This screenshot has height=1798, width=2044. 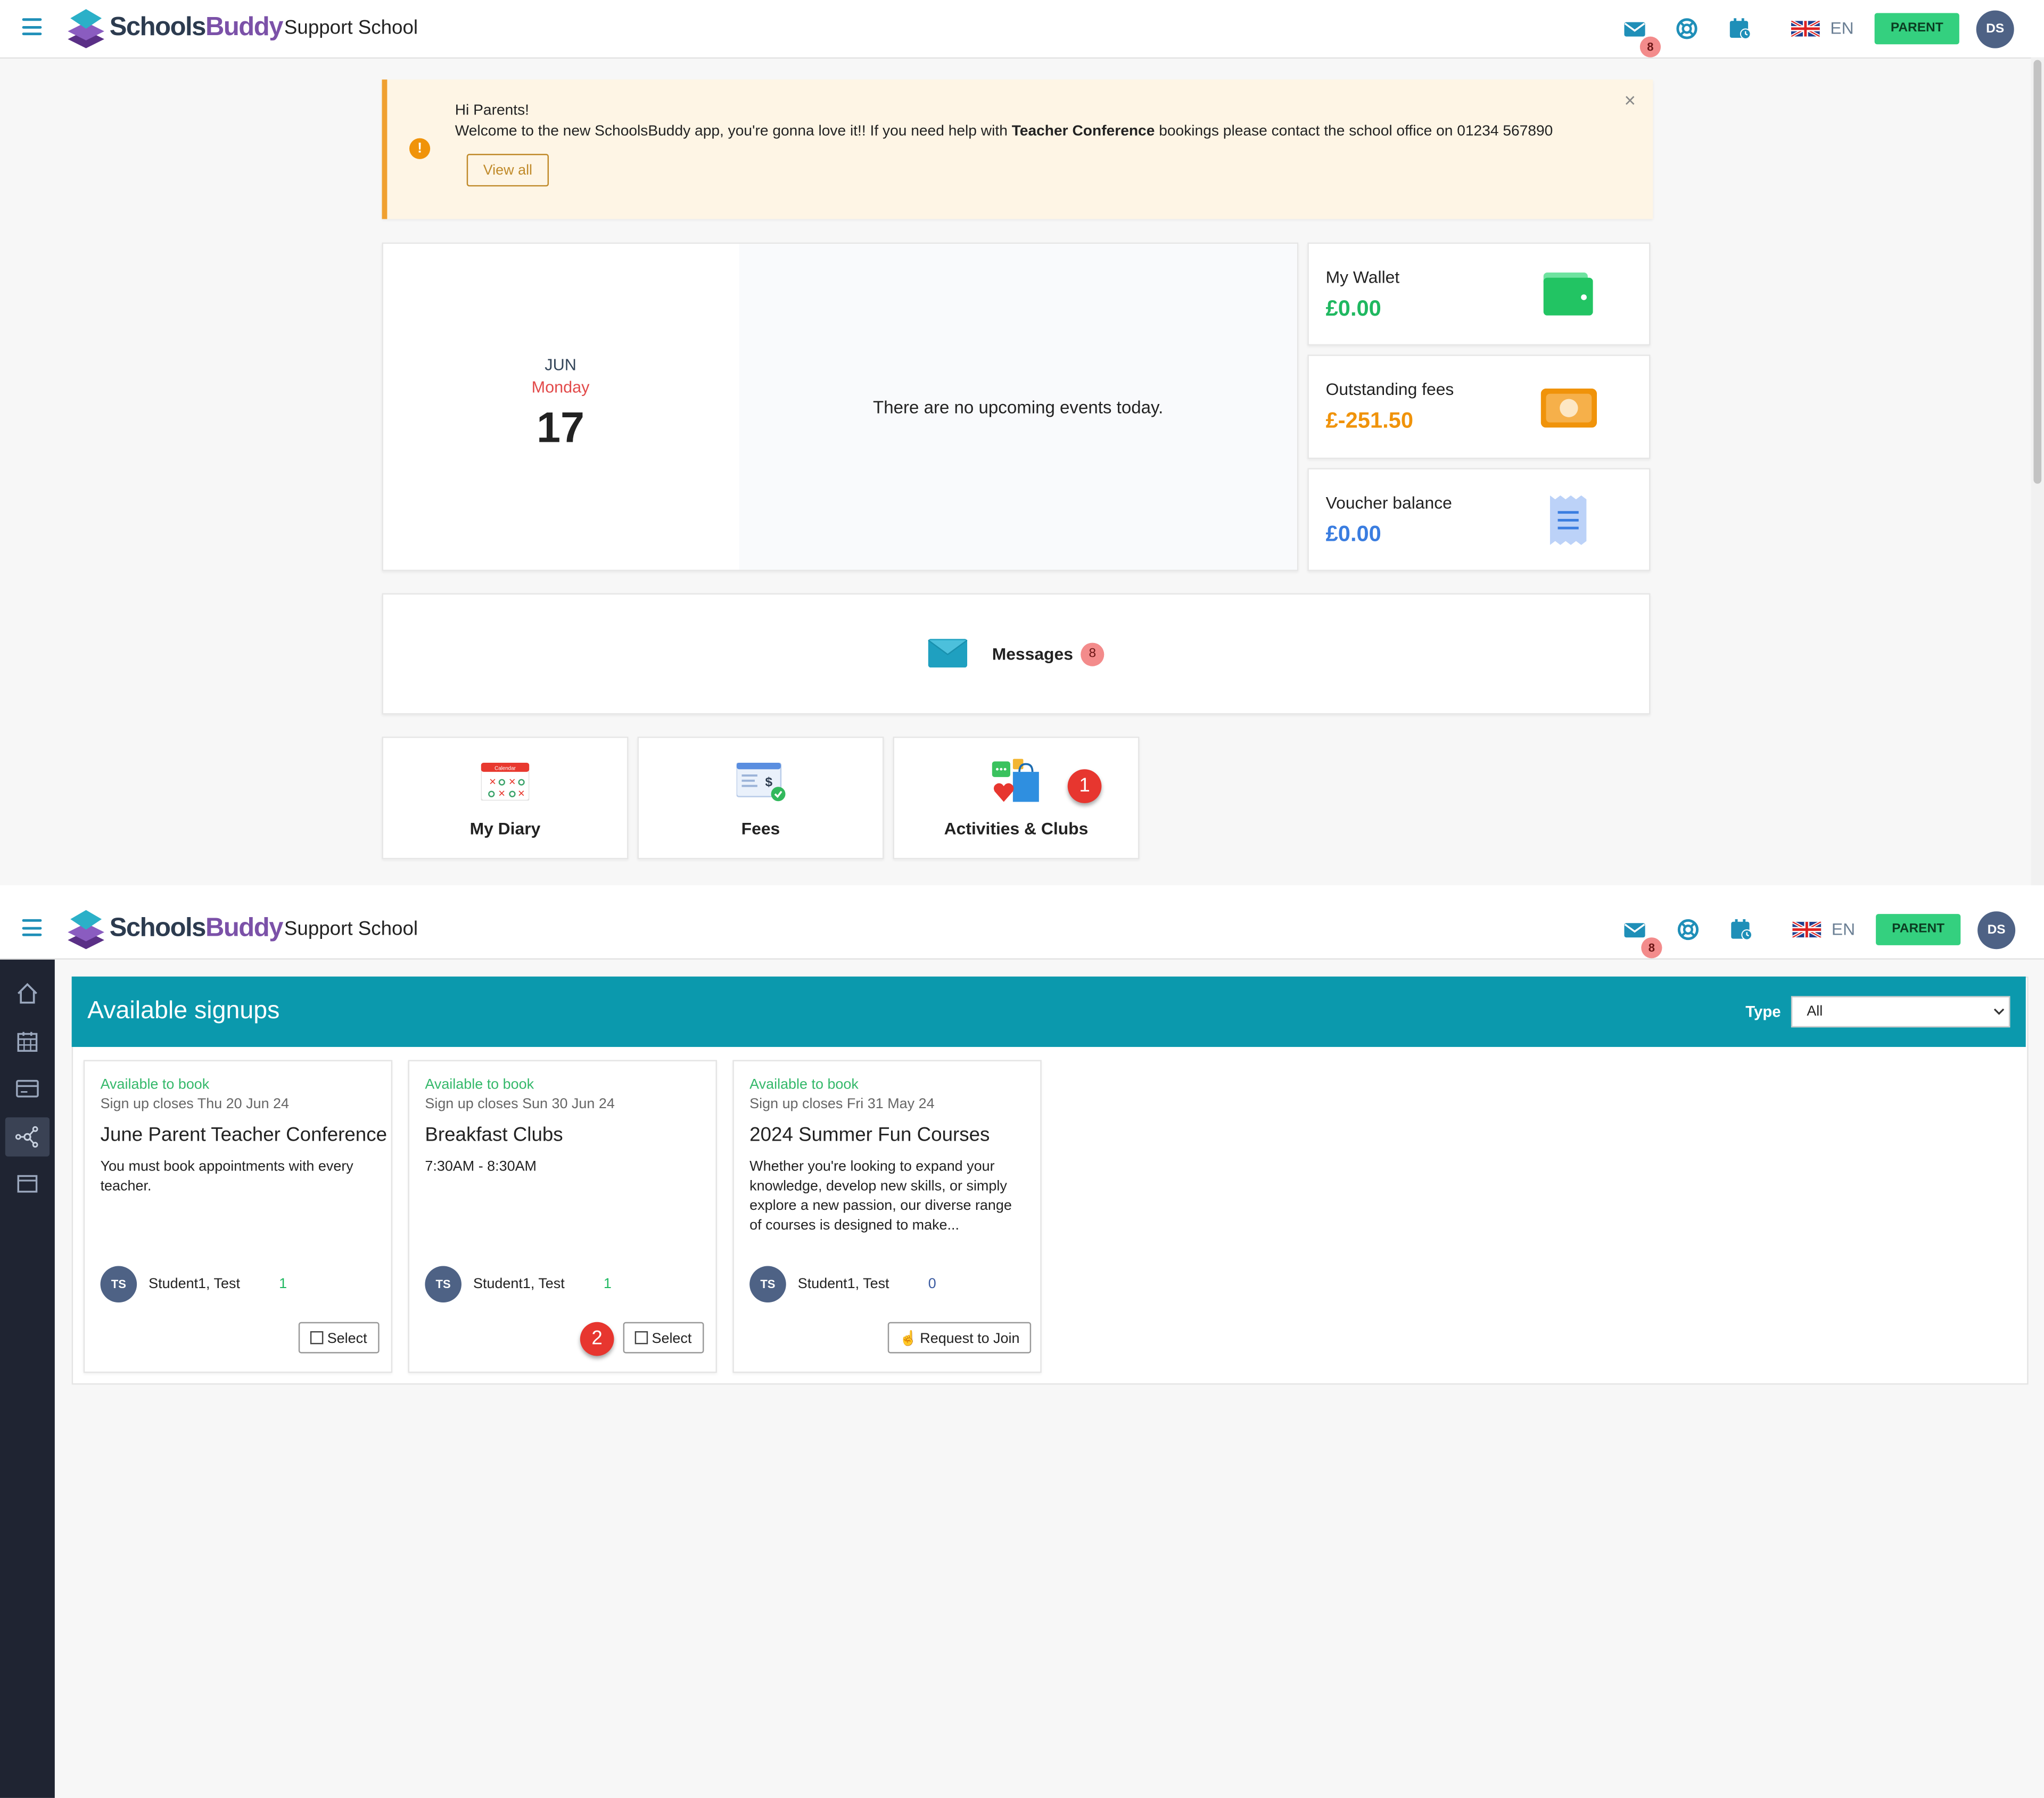 I want to click on messages-count-badge: 8, so click(x=1093, y=654).